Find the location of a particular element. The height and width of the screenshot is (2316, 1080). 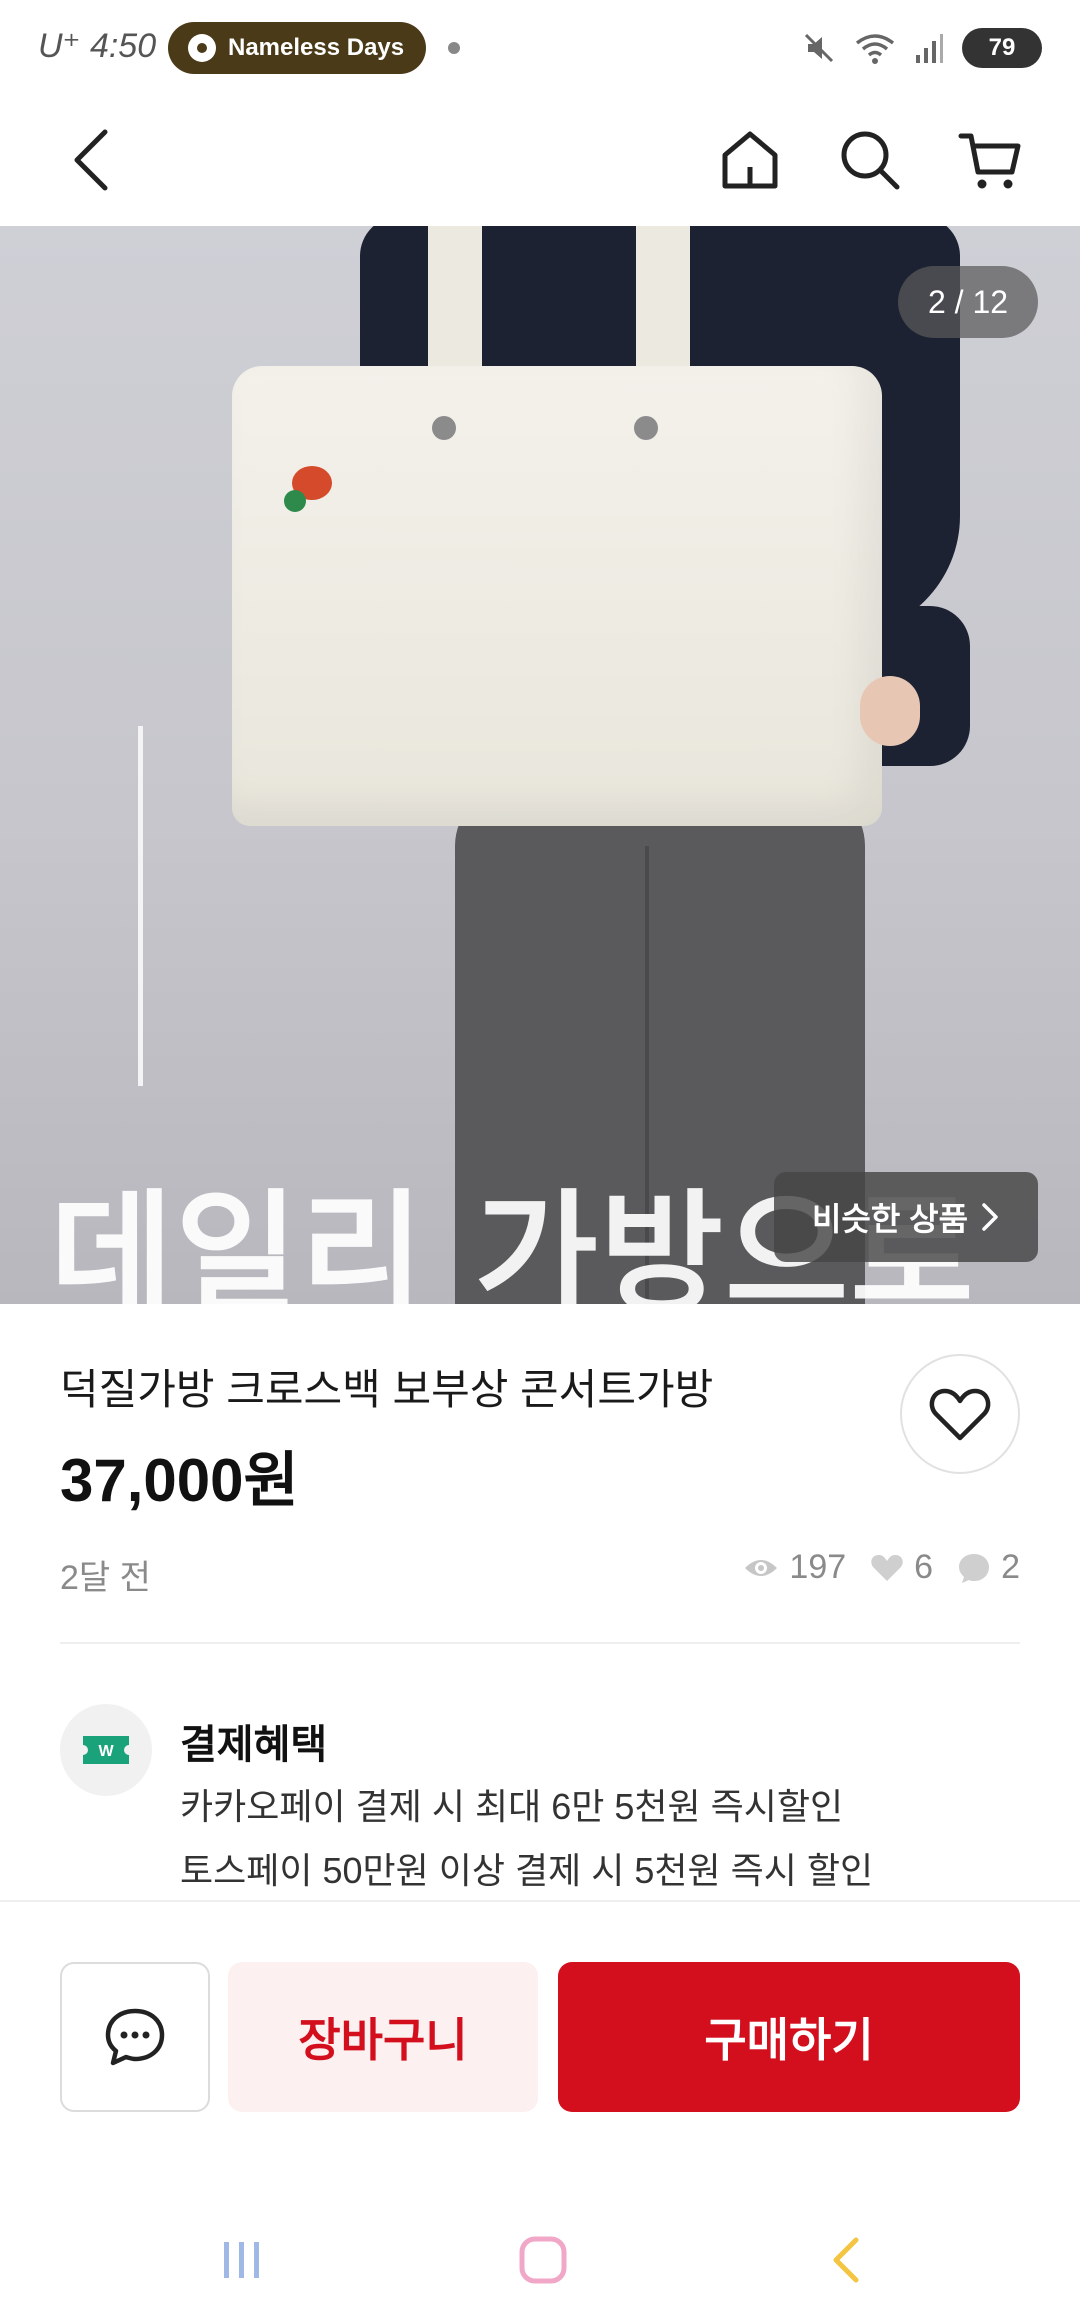

system-nav-bar is located at coordinates (540, 2258).